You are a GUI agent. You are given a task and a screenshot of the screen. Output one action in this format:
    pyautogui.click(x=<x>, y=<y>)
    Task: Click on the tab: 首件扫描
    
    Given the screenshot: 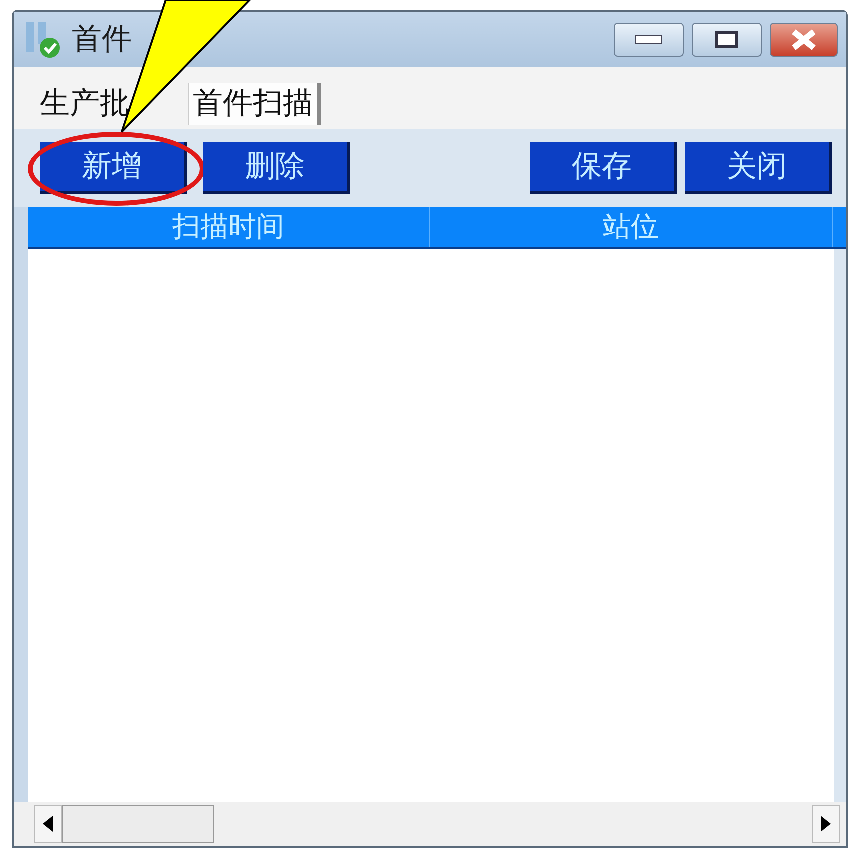 What is the action you would take?
    pyautogui.click(x=254, y=104)
    